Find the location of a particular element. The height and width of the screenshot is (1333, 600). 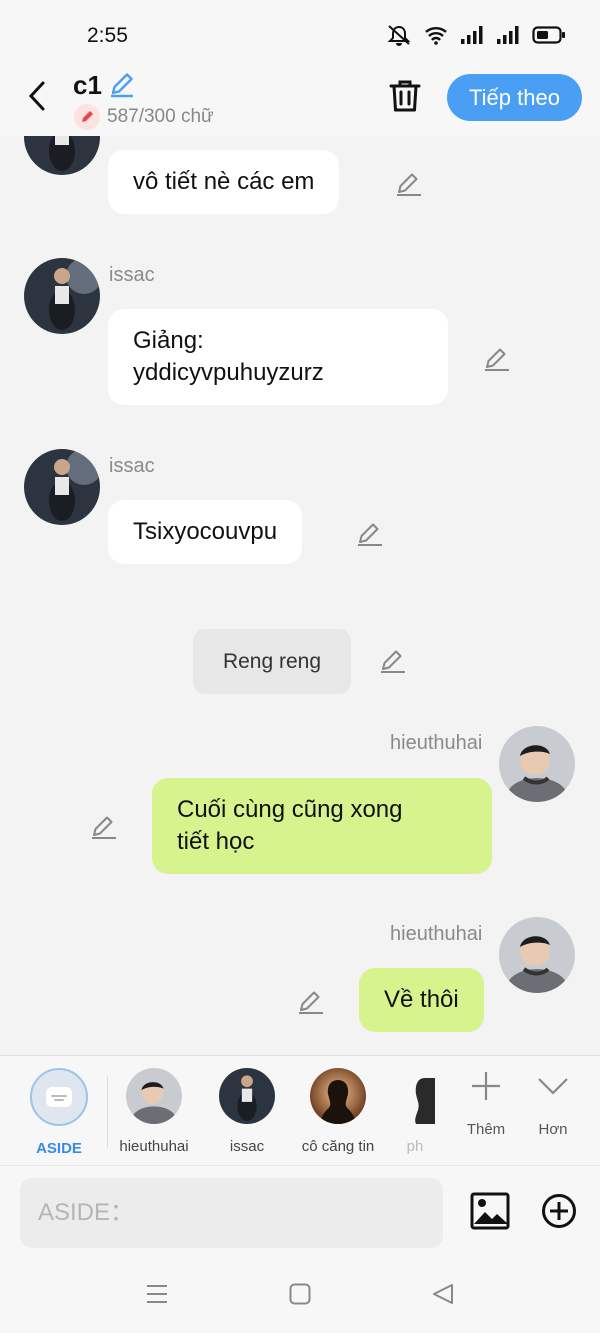

narration-bubble: Reng reng is located at coordinates (272, 661).